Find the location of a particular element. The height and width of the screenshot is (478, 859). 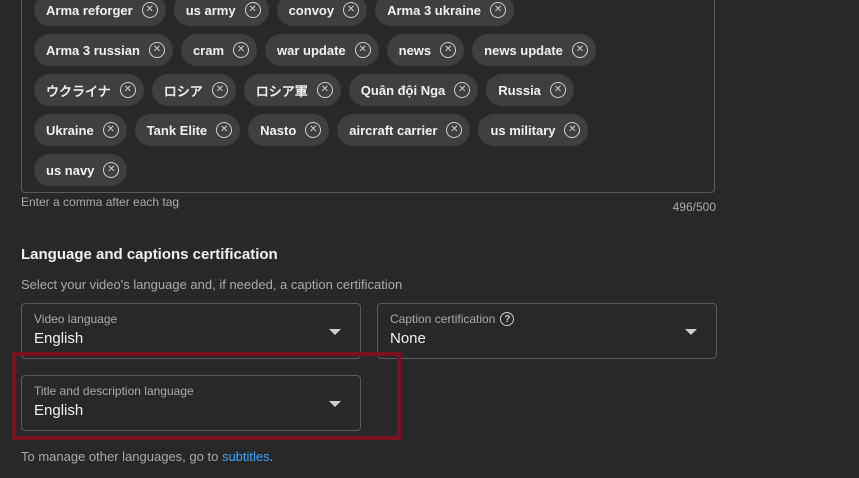

tags-character-counter: 496/500 is located at coordinates (694, 207).